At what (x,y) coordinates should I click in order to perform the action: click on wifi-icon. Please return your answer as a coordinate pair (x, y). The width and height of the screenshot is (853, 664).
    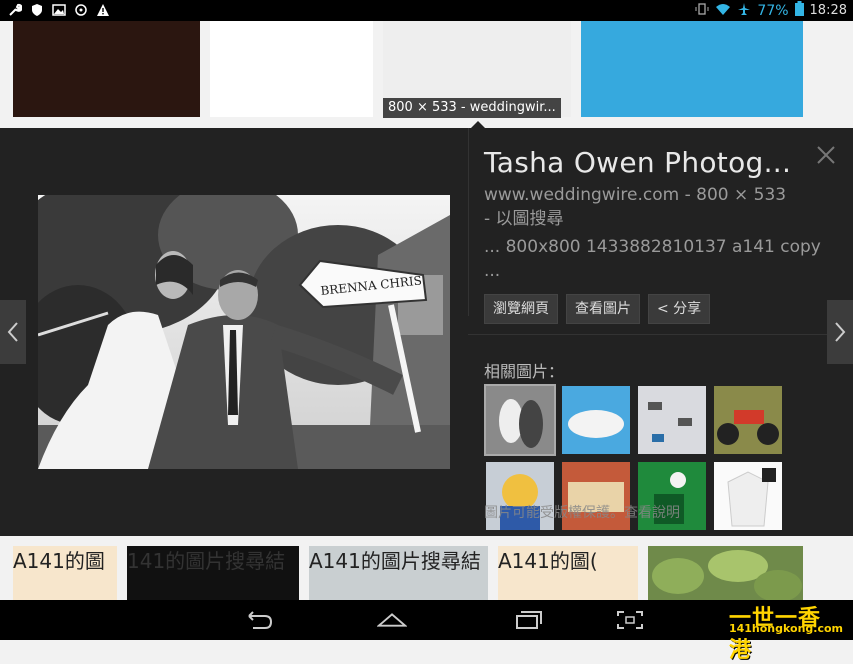
    Looking at the image, I should click on (723, 11).